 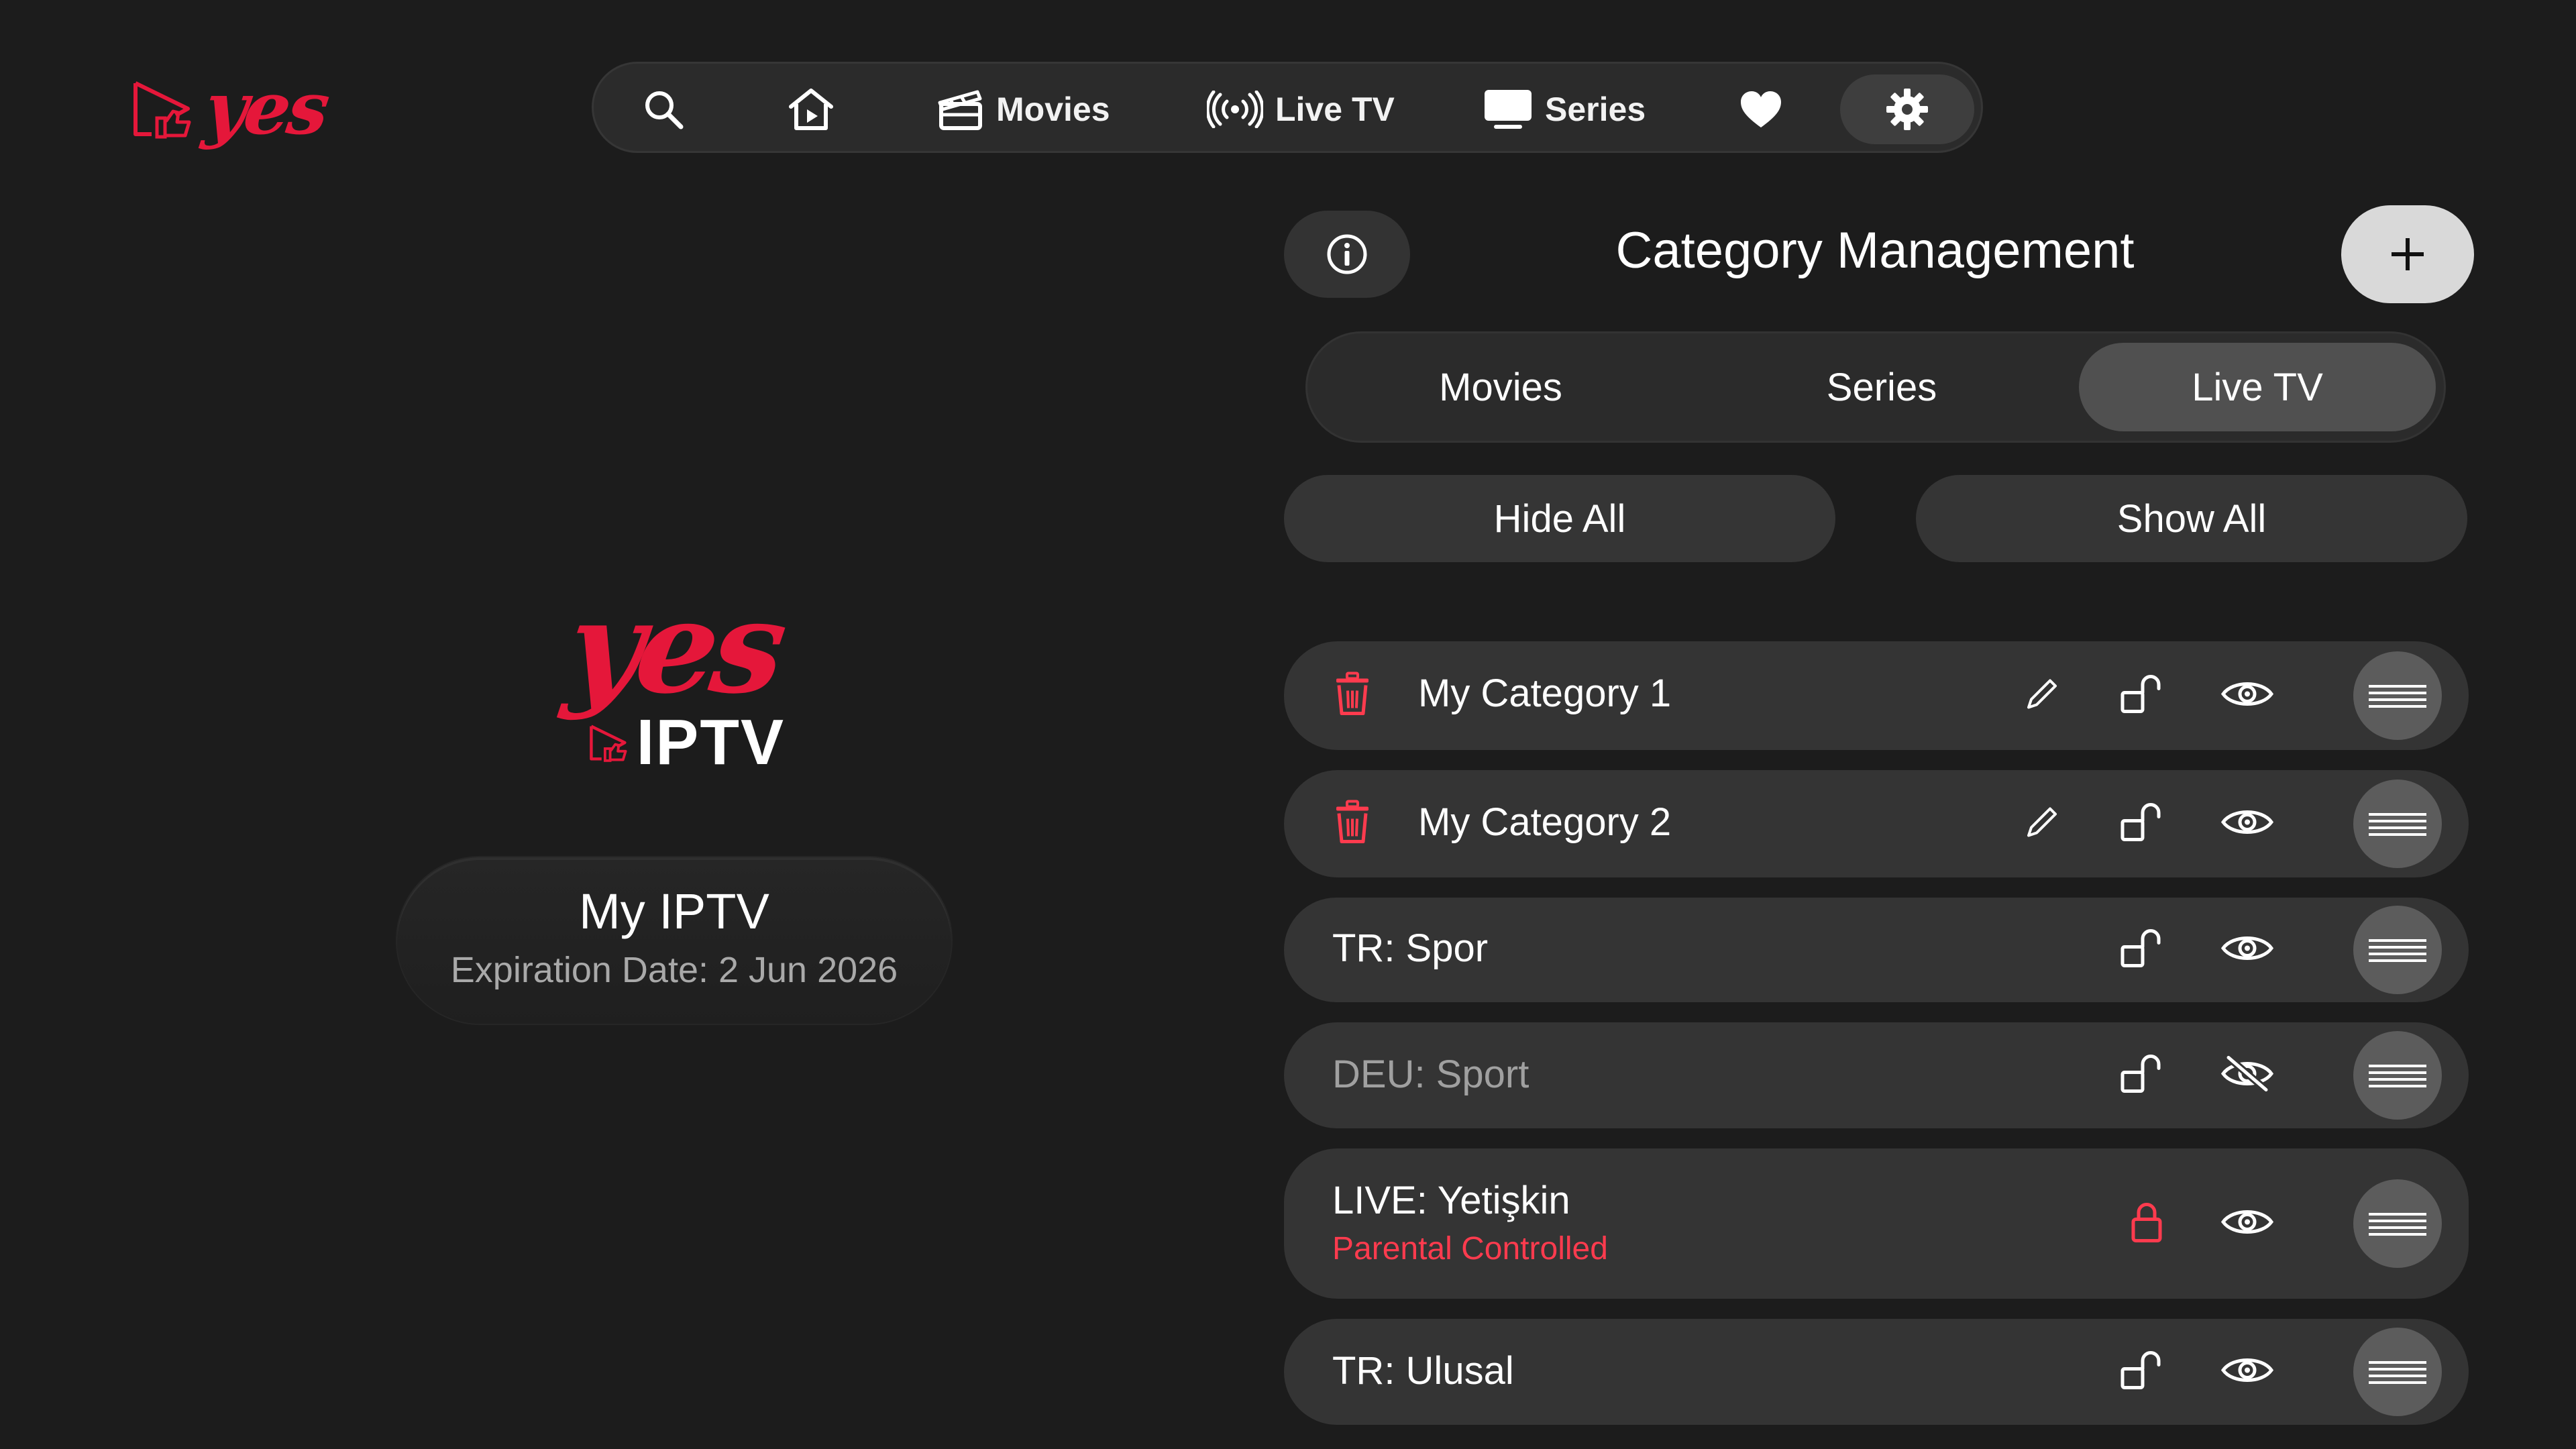 I want to click on account-card: My IPTV Expiration Date: 2 Jun 2026, so click(x=674, y=940).